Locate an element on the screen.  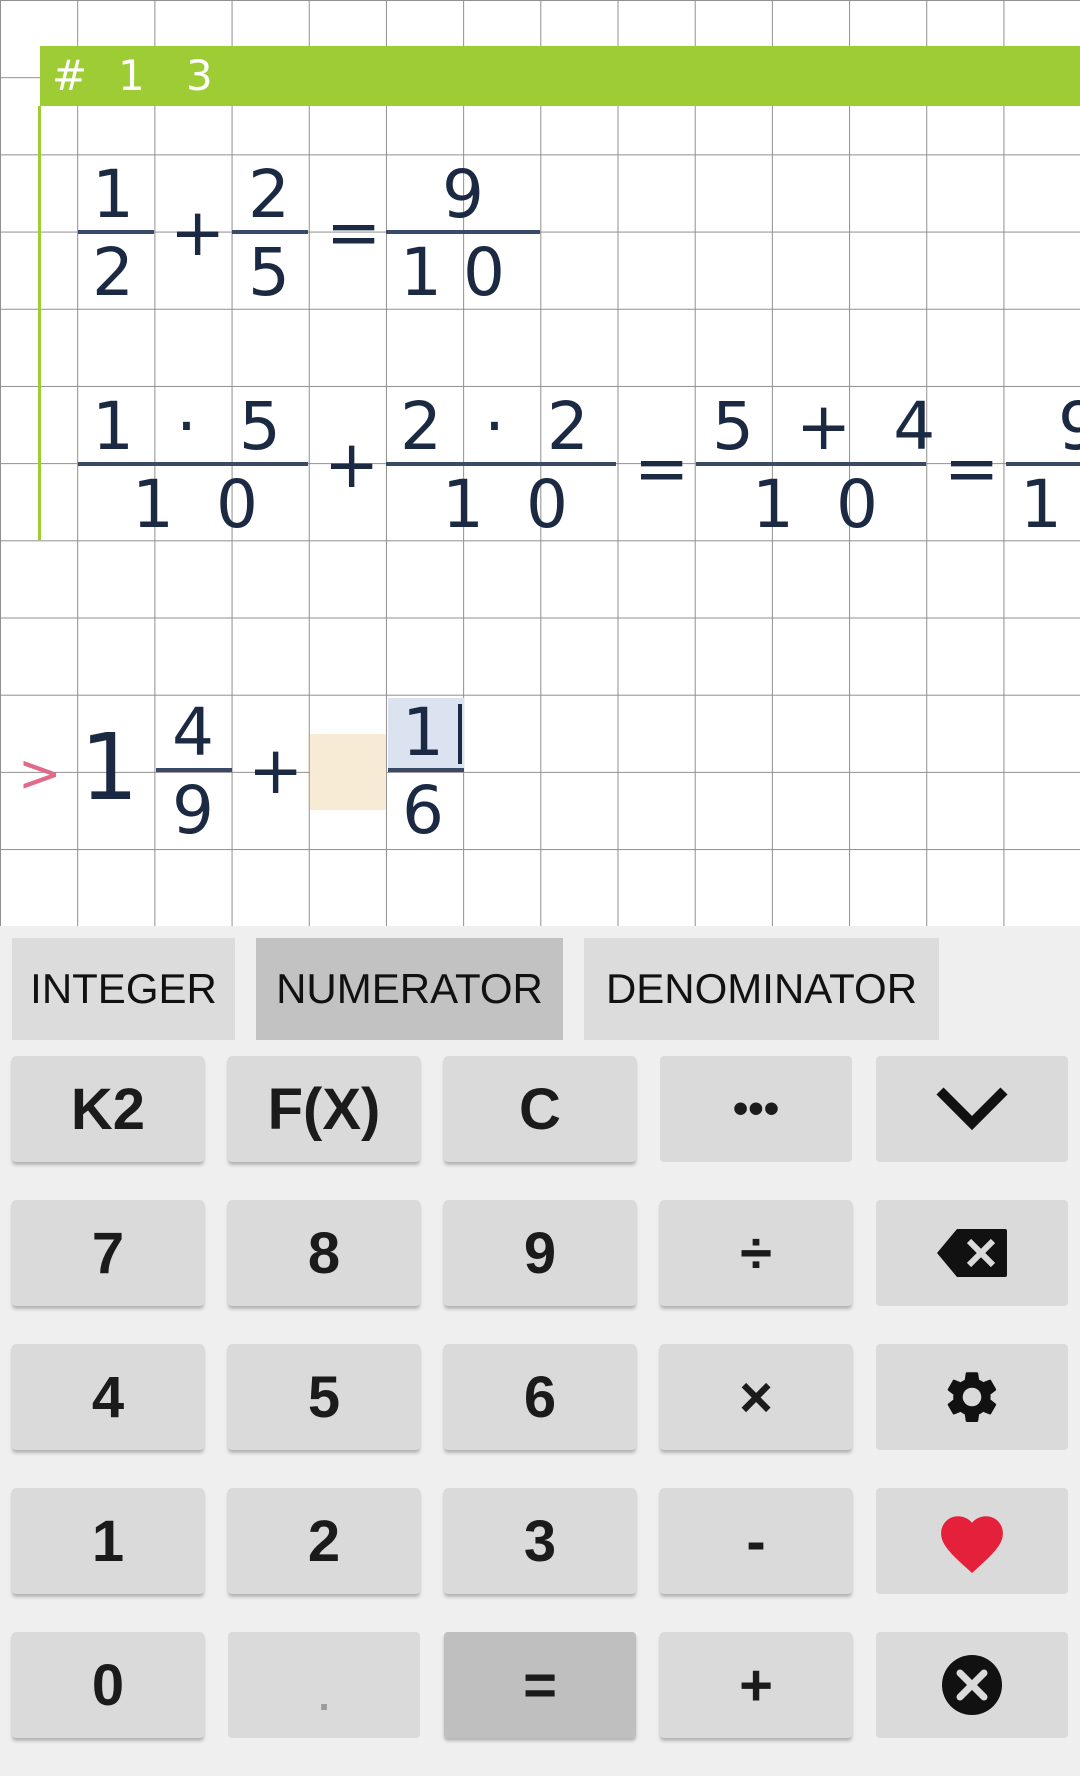
digit-8-button: 8 is located at coordinates (324, 1253).